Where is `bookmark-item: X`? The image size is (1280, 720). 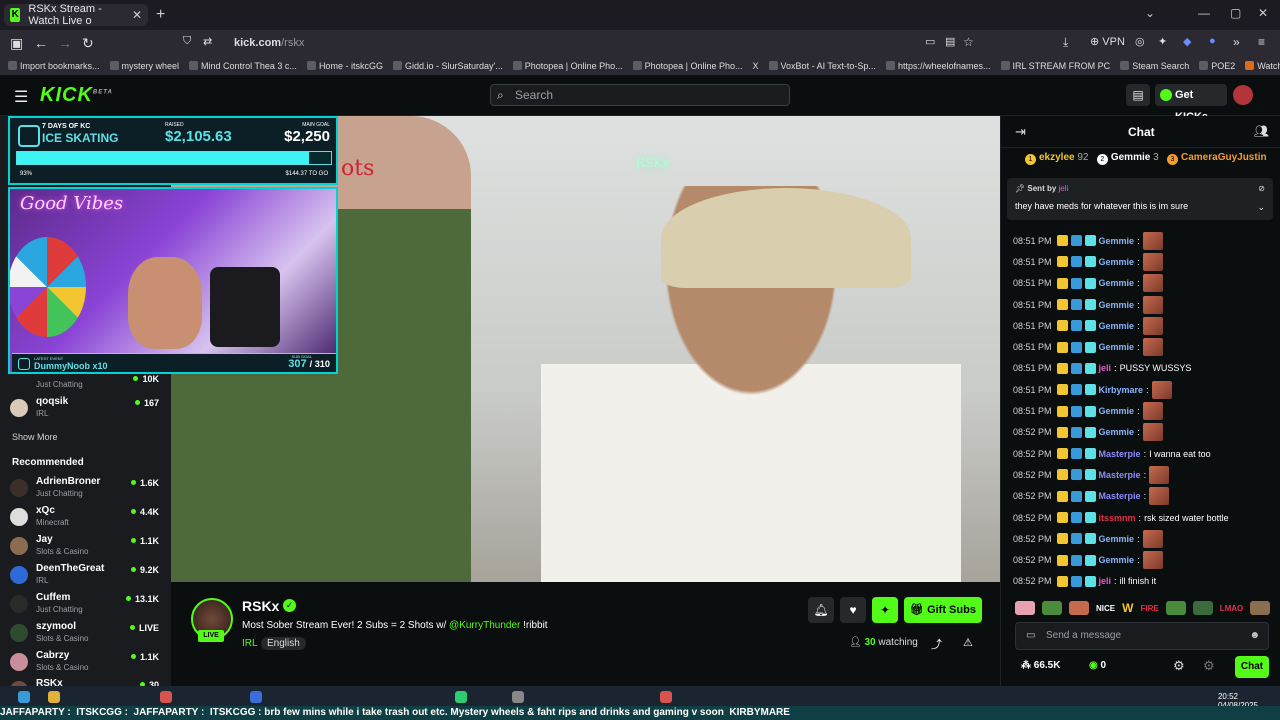 bookmark-item: X is located at coordinates (756, 66).